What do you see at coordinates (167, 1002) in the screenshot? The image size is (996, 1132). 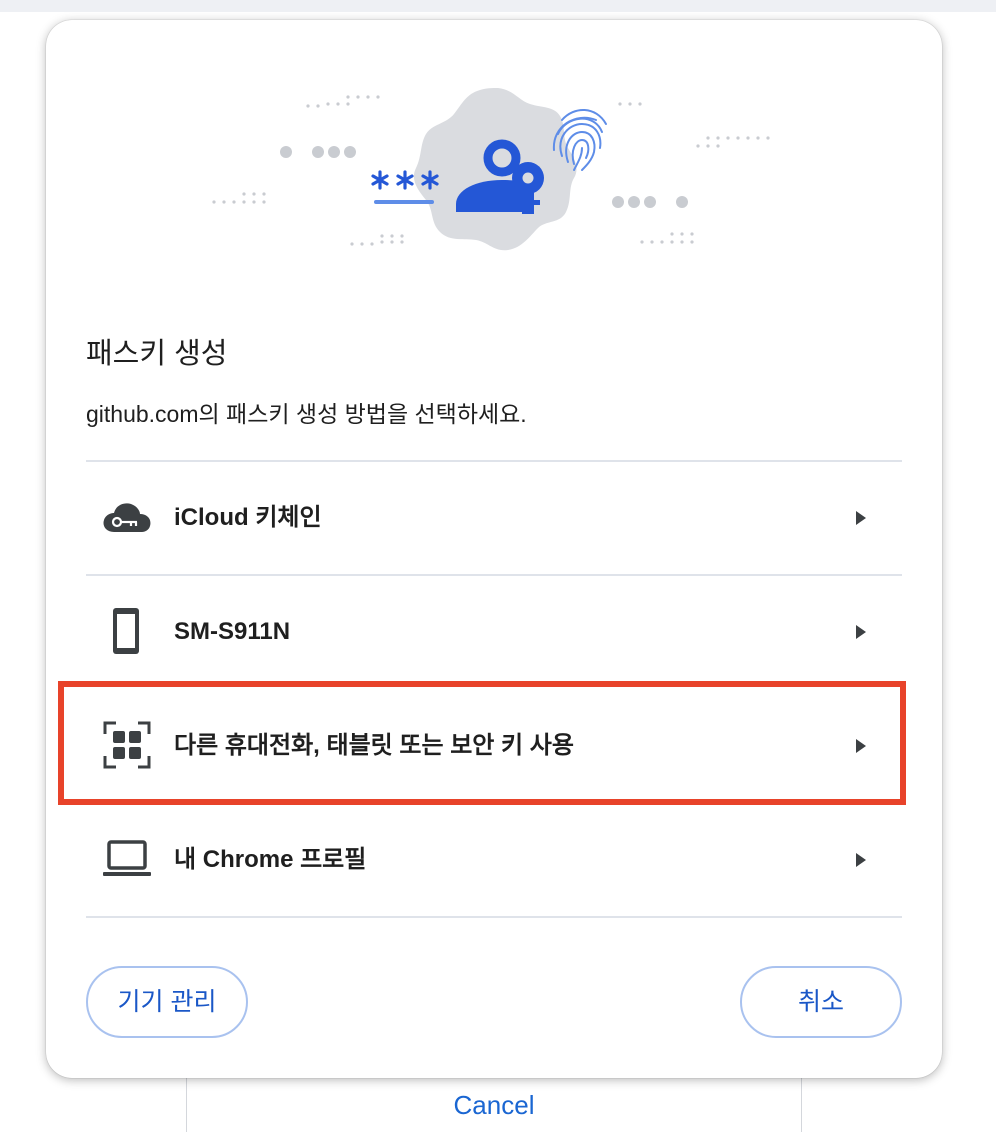 I see `manage-devices-button: 기기 관리` at bounding box center [167, 1002].